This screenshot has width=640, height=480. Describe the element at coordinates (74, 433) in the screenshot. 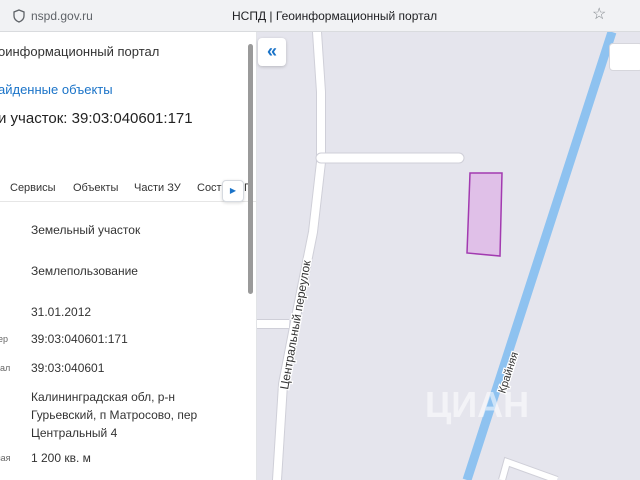

I see `address-line: Центральный 4` at that location.